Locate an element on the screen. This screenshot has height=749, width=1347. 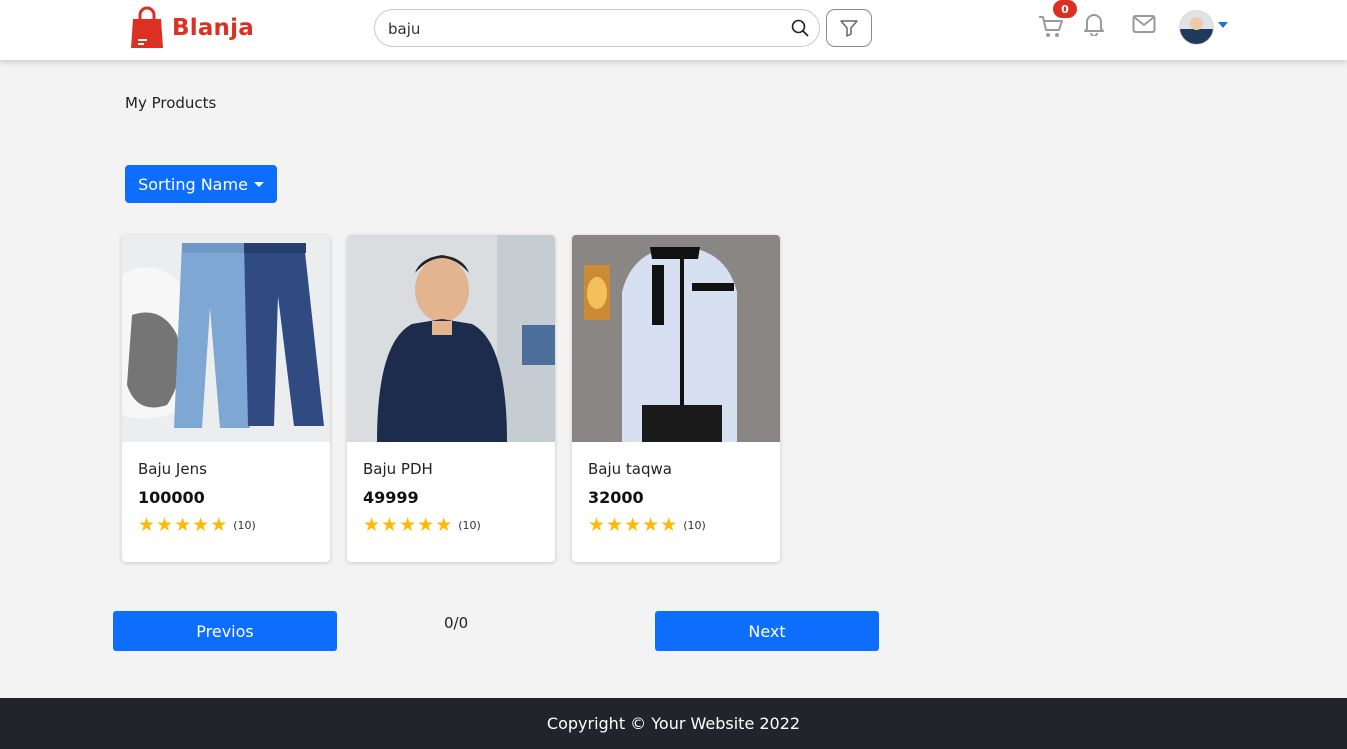
product-price: 32000 is located at coordinates (616, 497).